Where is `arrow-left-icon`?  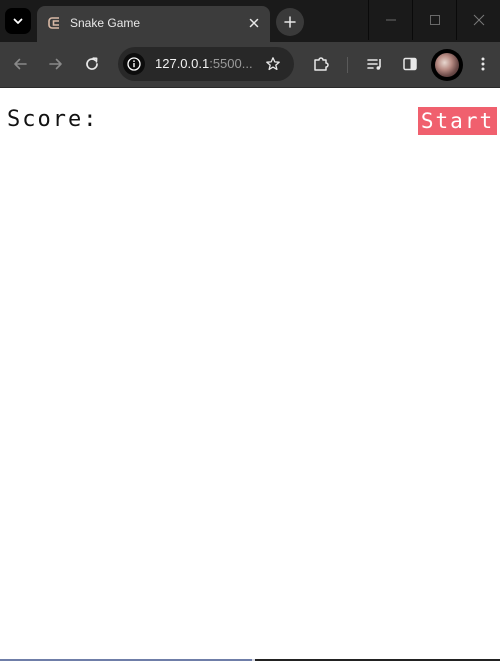
arrow-left-icon is located at coordinates (20, 64).